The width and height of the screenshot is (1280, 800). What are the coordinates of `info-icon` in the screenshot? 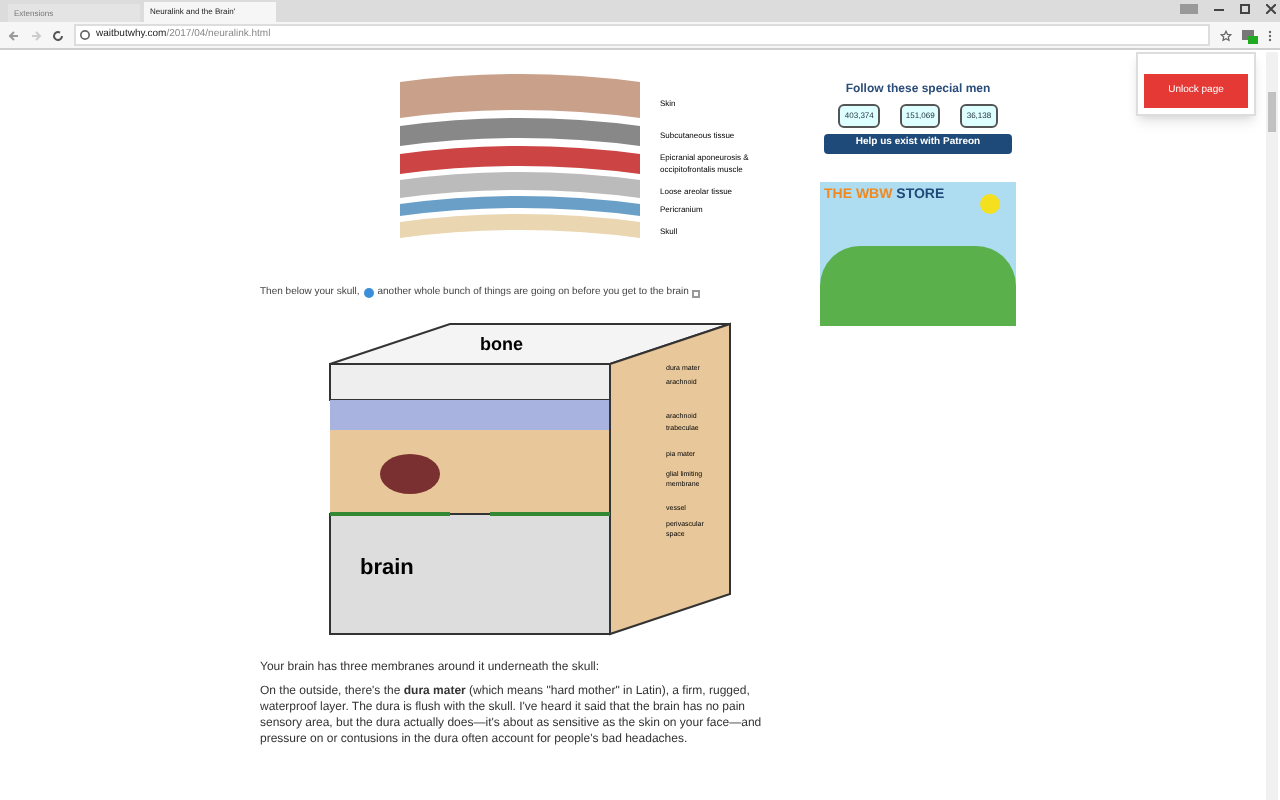 It's located at (85, 35).